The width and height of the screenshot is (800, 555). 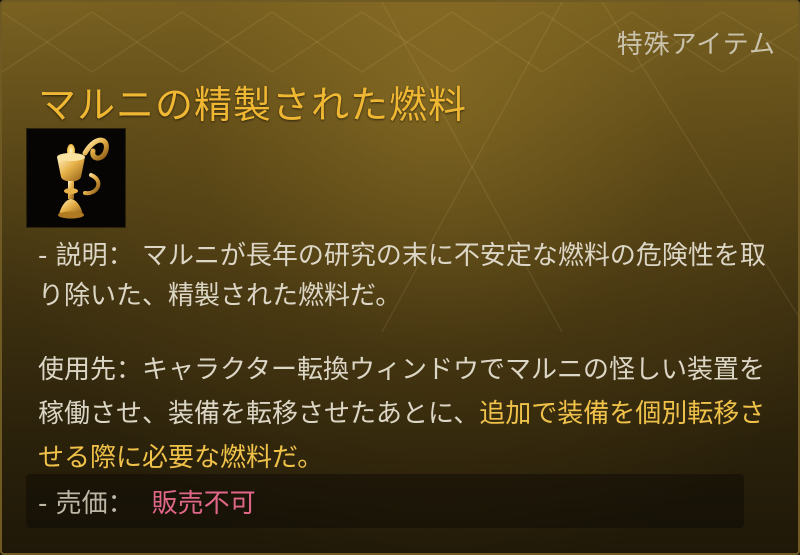 What do you see at coordinates (696, 45) in the screenshot?
I see `item-category: 特殊アイテム` at bounding box center [696, 45].